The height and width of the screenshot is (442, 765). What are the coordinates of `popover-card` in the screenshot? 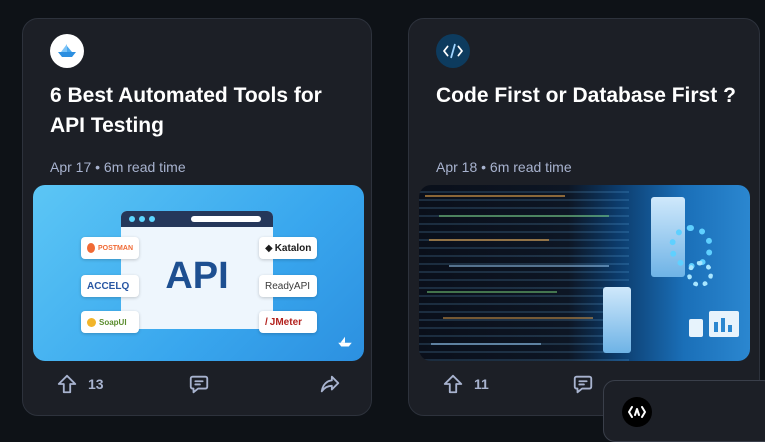 It's located at (684, 411).